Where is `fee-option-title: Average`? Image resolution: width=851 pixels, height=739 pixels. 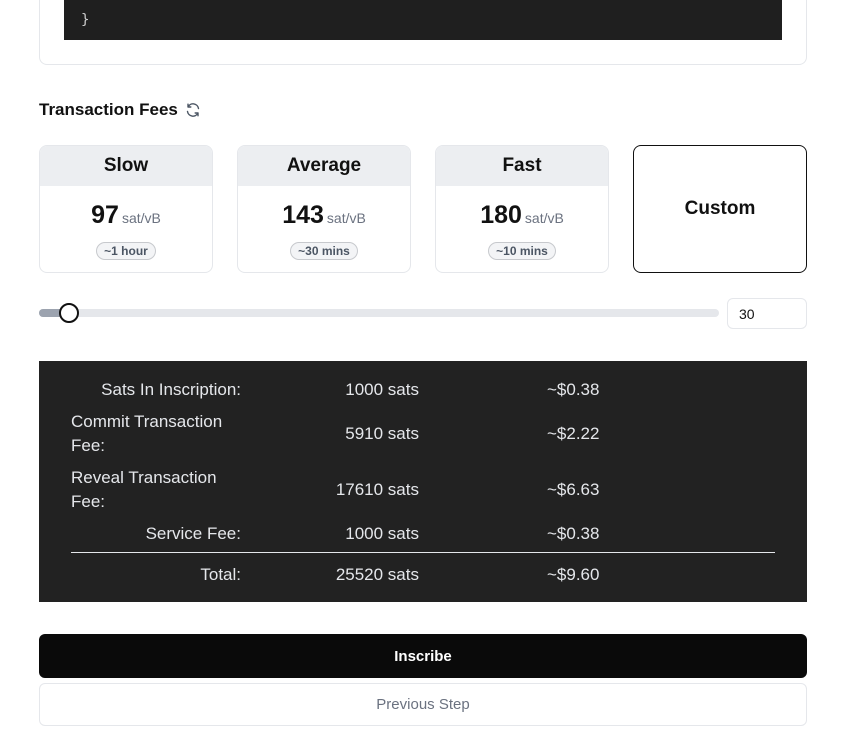 fee-option-title: Average is located at coordinates (324, 166).